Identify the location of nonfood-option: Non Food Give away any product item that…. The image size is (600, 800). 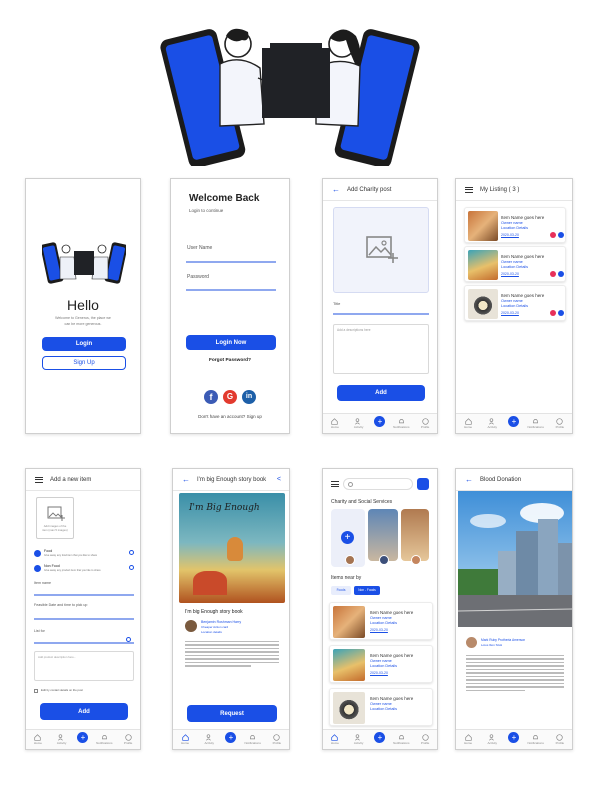
(84, 569).